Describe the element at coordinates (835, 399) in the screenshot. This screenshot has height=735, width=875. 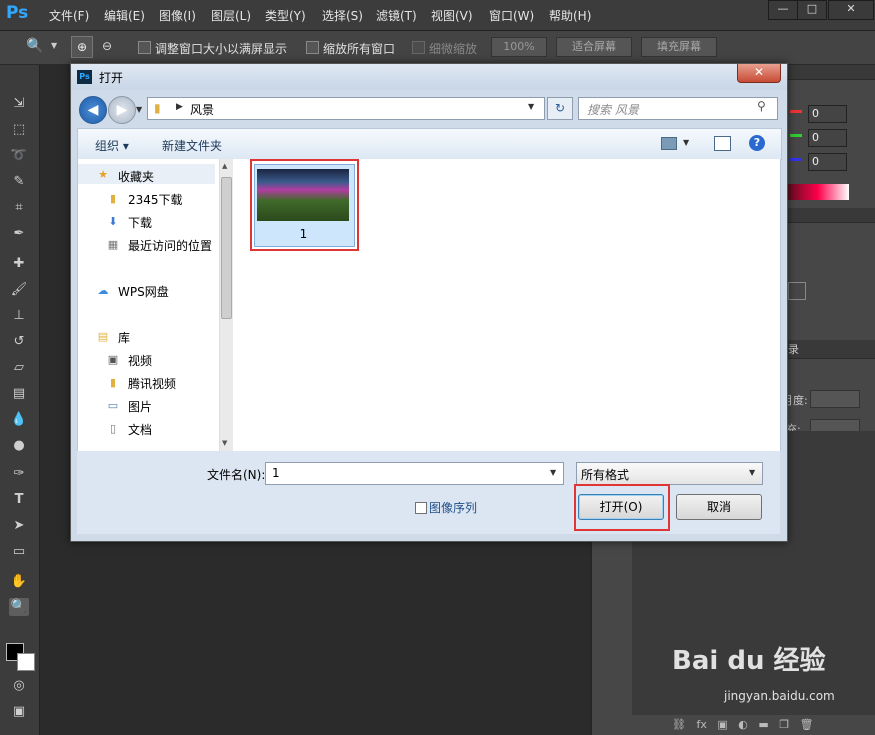
I see `opacity-field` at that location.